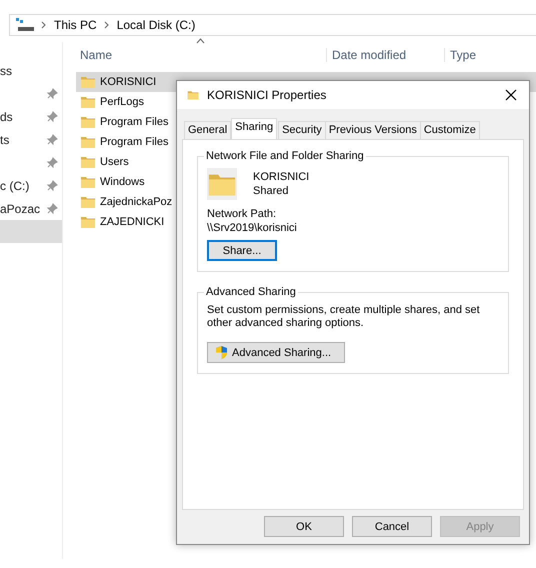 This screenshot has width=536, height=568. What do you see at coordinates (122, 102) in the screenshot?
I see `file-name: PerfLogs` at bounding box center [122, 102].